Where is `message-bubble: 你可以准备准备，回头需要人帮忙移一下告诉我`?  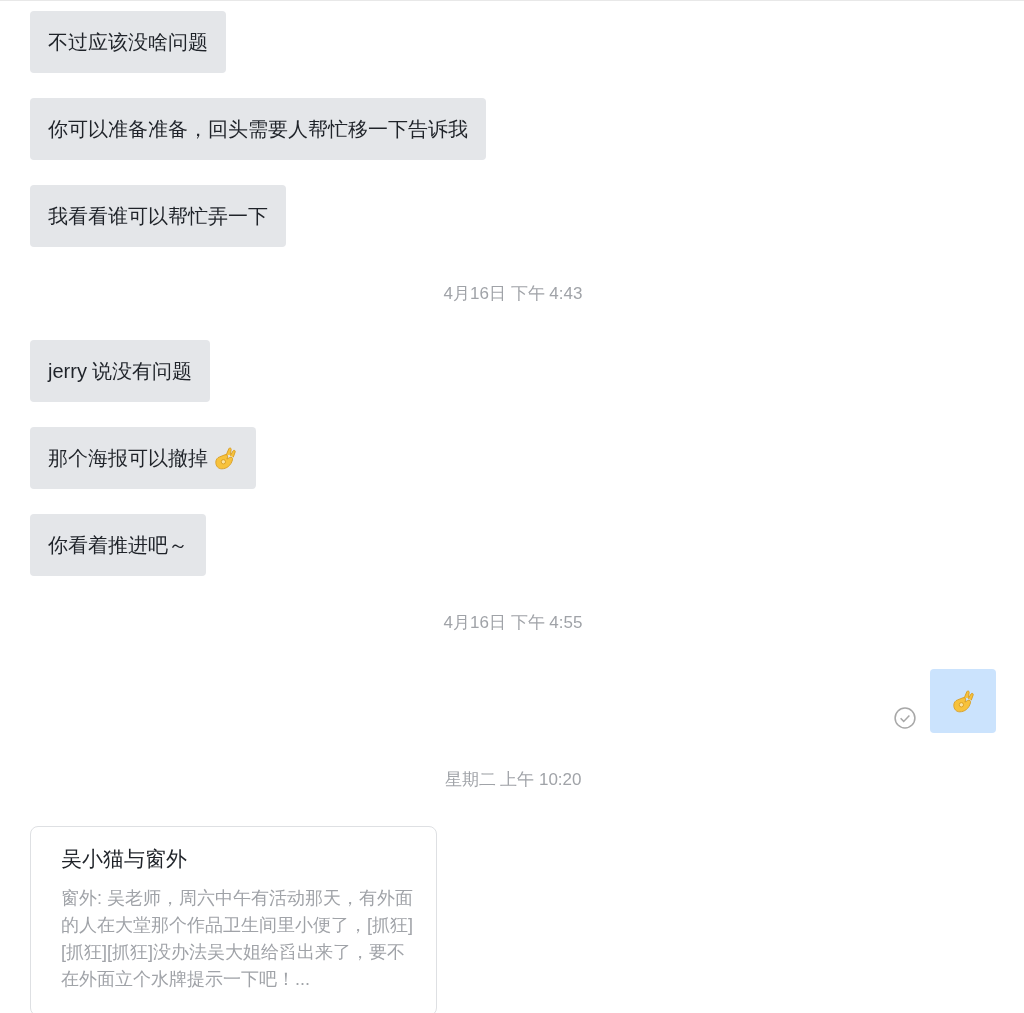 message-bubble: 你可以准备准备，回头需要人帮忙移一下告诉我 is located at coordinates (258, 129).